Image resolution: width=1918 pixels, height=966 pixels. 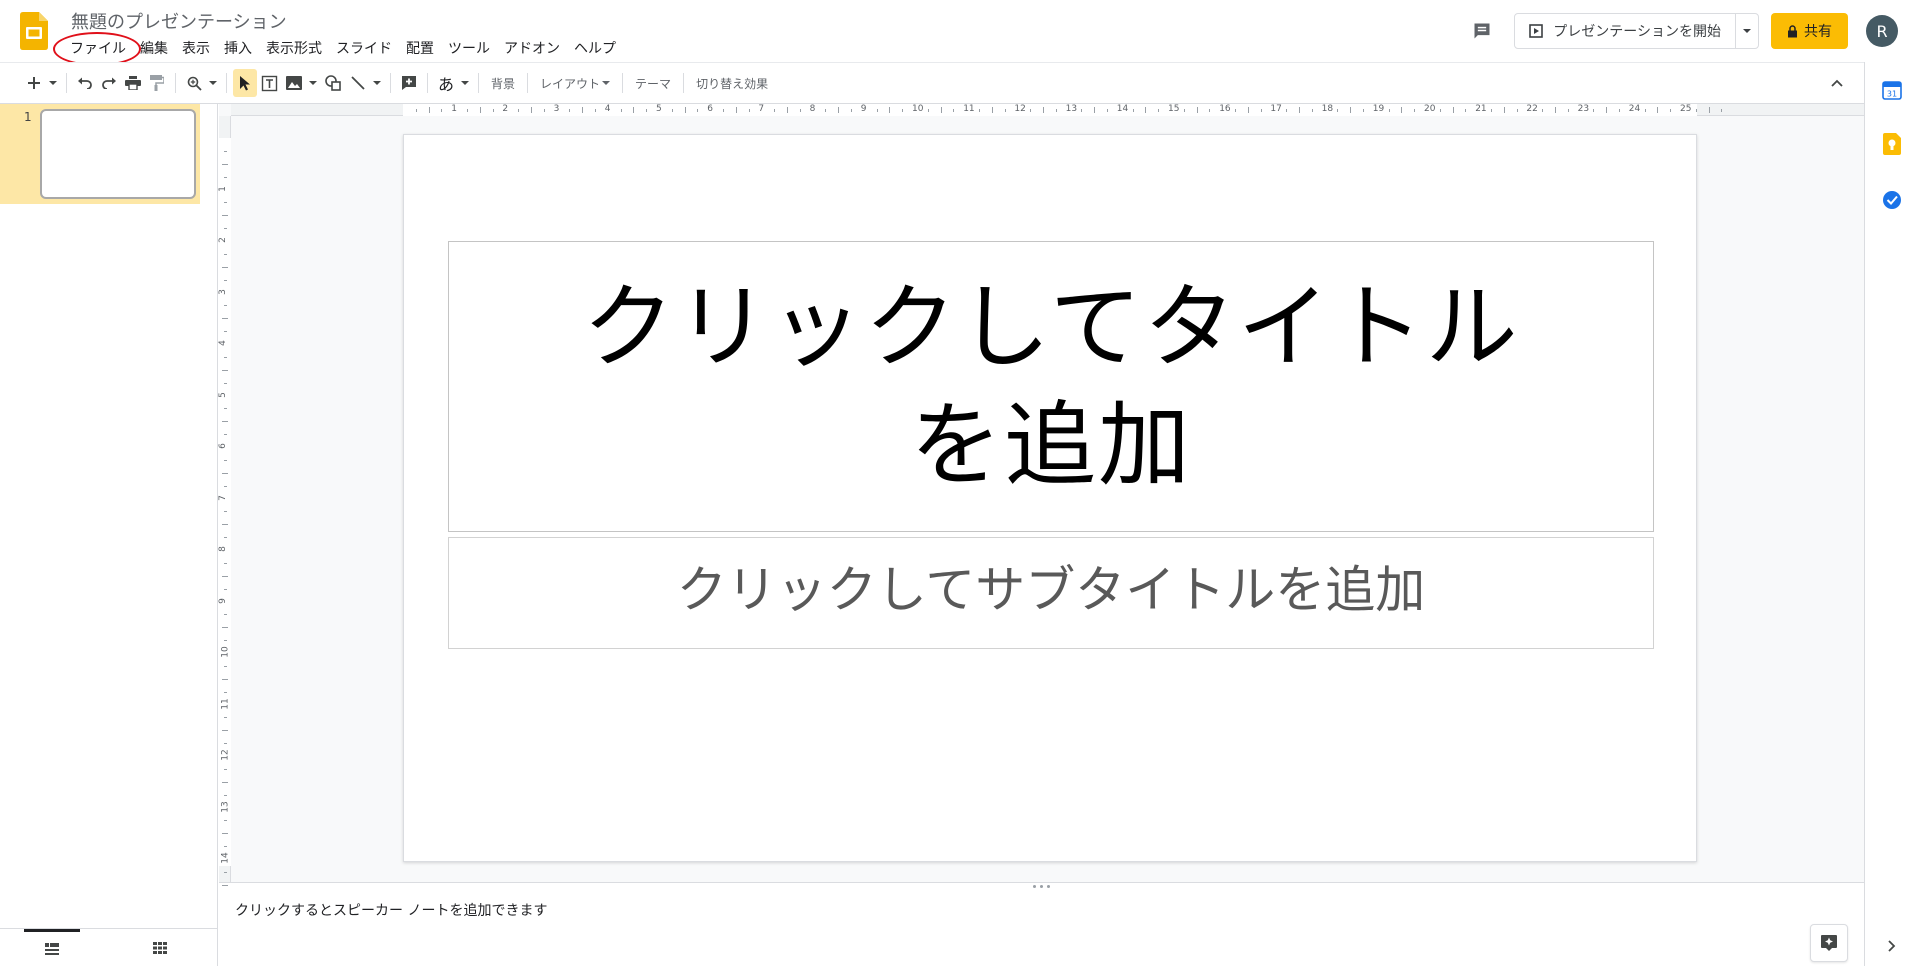 I want to click on new-comment-button, so click(x=409, y=83).